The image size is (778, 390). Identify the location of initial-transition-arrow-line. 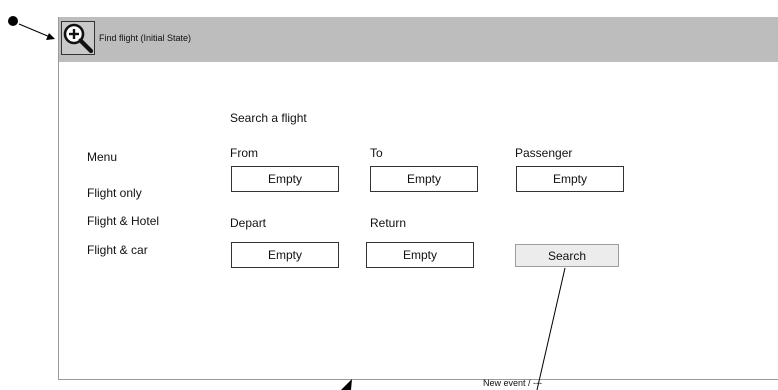
(34, 30).